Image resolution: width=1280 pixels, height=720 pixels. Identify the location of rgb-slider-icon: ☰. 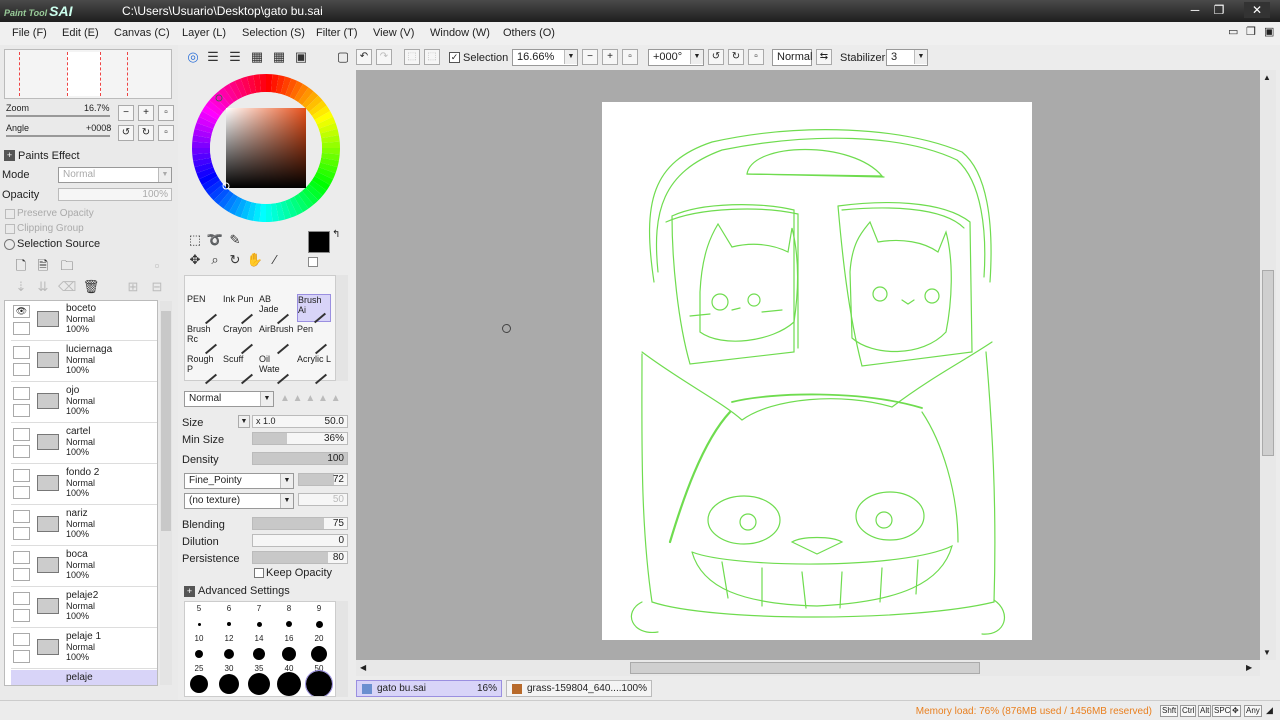
(213, 57).